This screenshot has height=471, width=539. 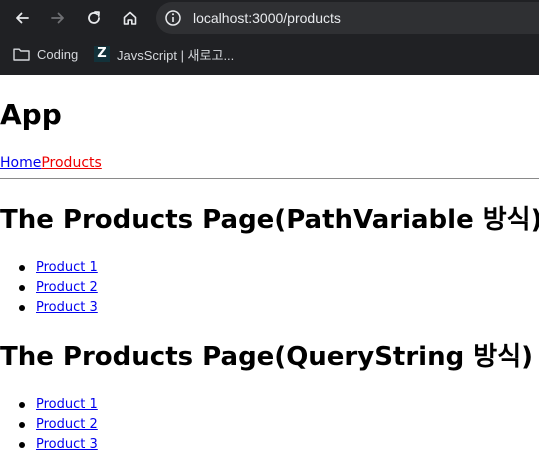 I want to click on arrow-left-icon, so click(x=22, y=18).